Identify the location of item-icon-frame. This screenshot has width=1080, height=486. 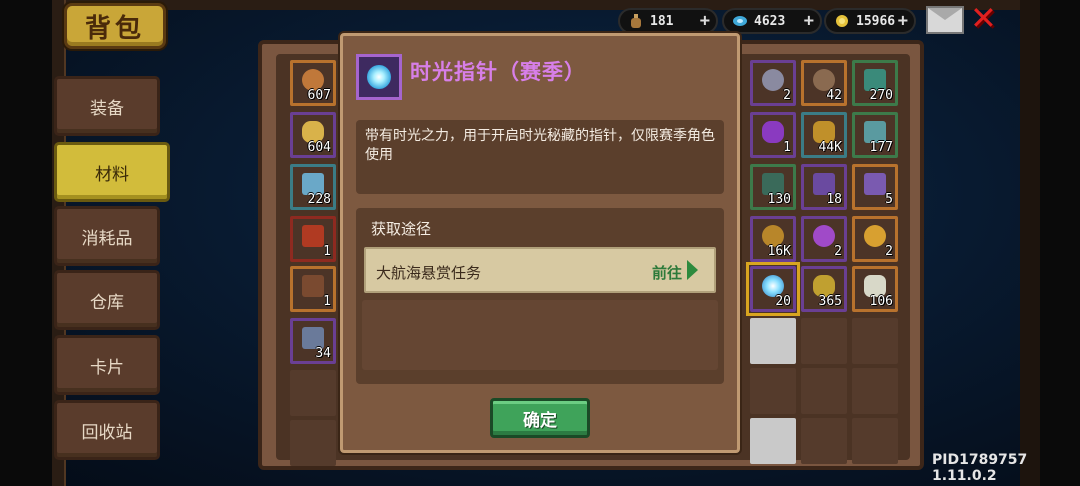
(379, 77).